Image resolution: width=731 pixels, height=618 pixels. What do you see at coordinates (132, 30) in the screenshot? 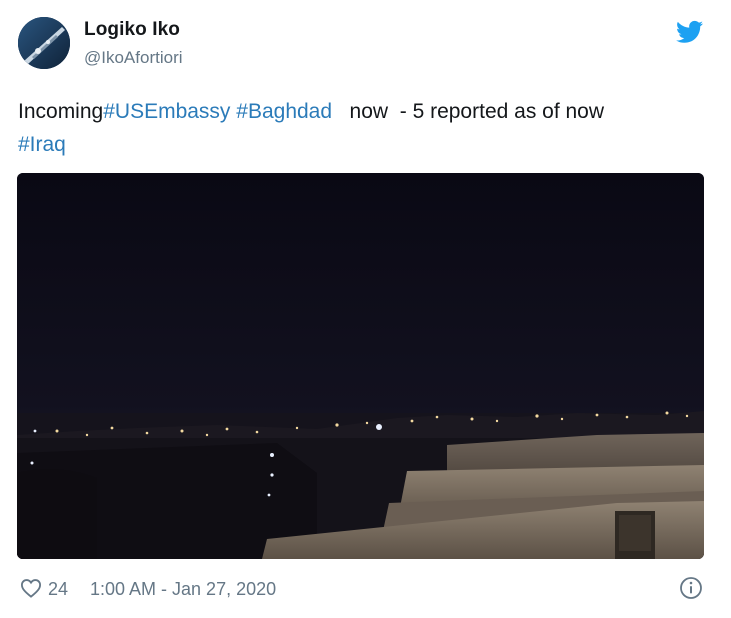
I see `display-name: Logiko Iko` at bounding box center [132, 30].